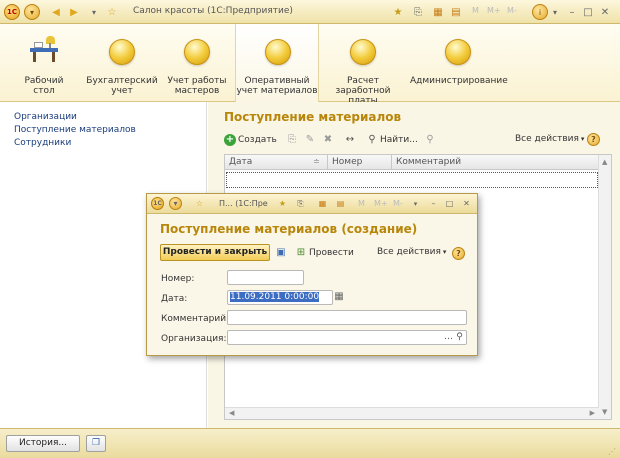  What do you see at coordinates (328, 140) in the screenshot?
I see `delete-icon: ✖` at bounding box center [328, 140].